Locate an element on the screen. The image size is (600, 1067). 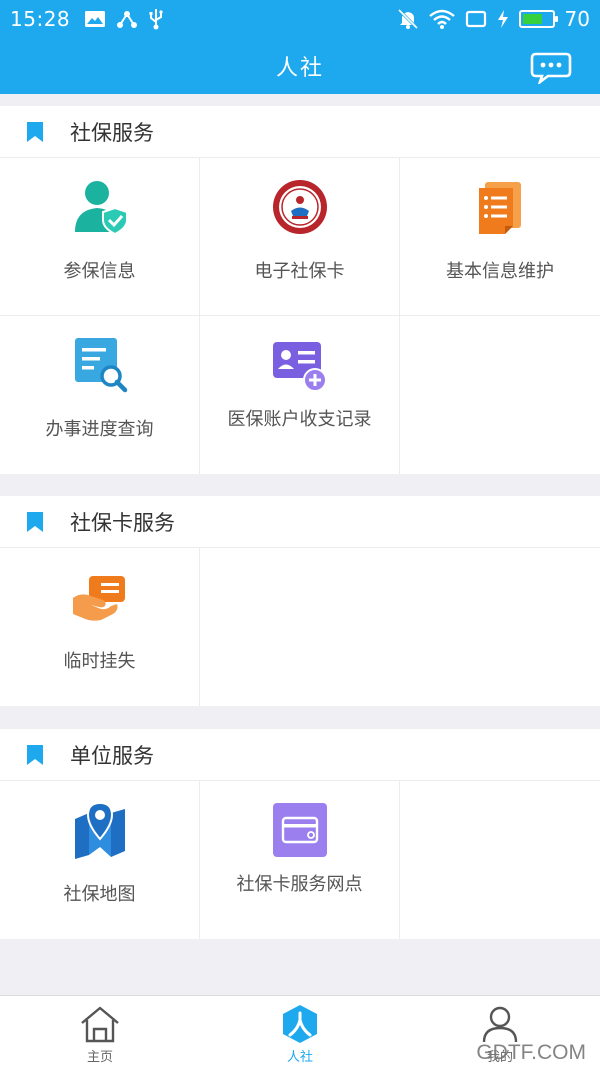
social-security-card-icon is located at coordinates (299, 207).